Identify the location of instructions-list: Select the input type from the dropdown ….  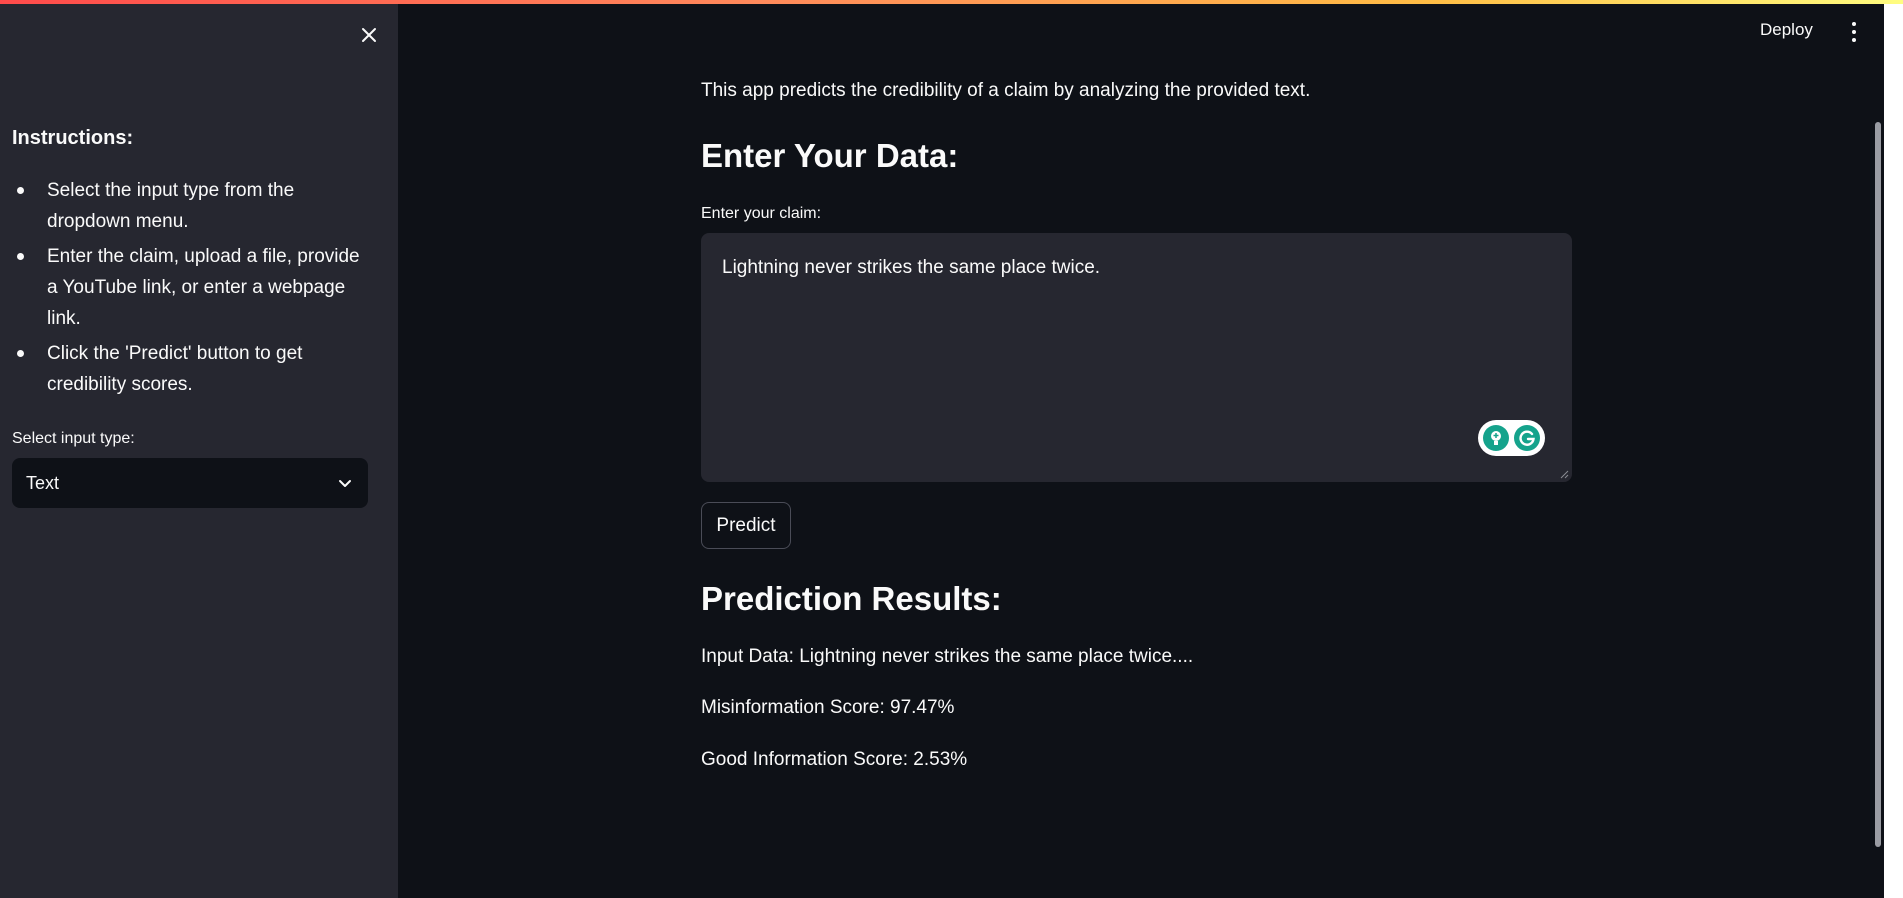
(187, 289).